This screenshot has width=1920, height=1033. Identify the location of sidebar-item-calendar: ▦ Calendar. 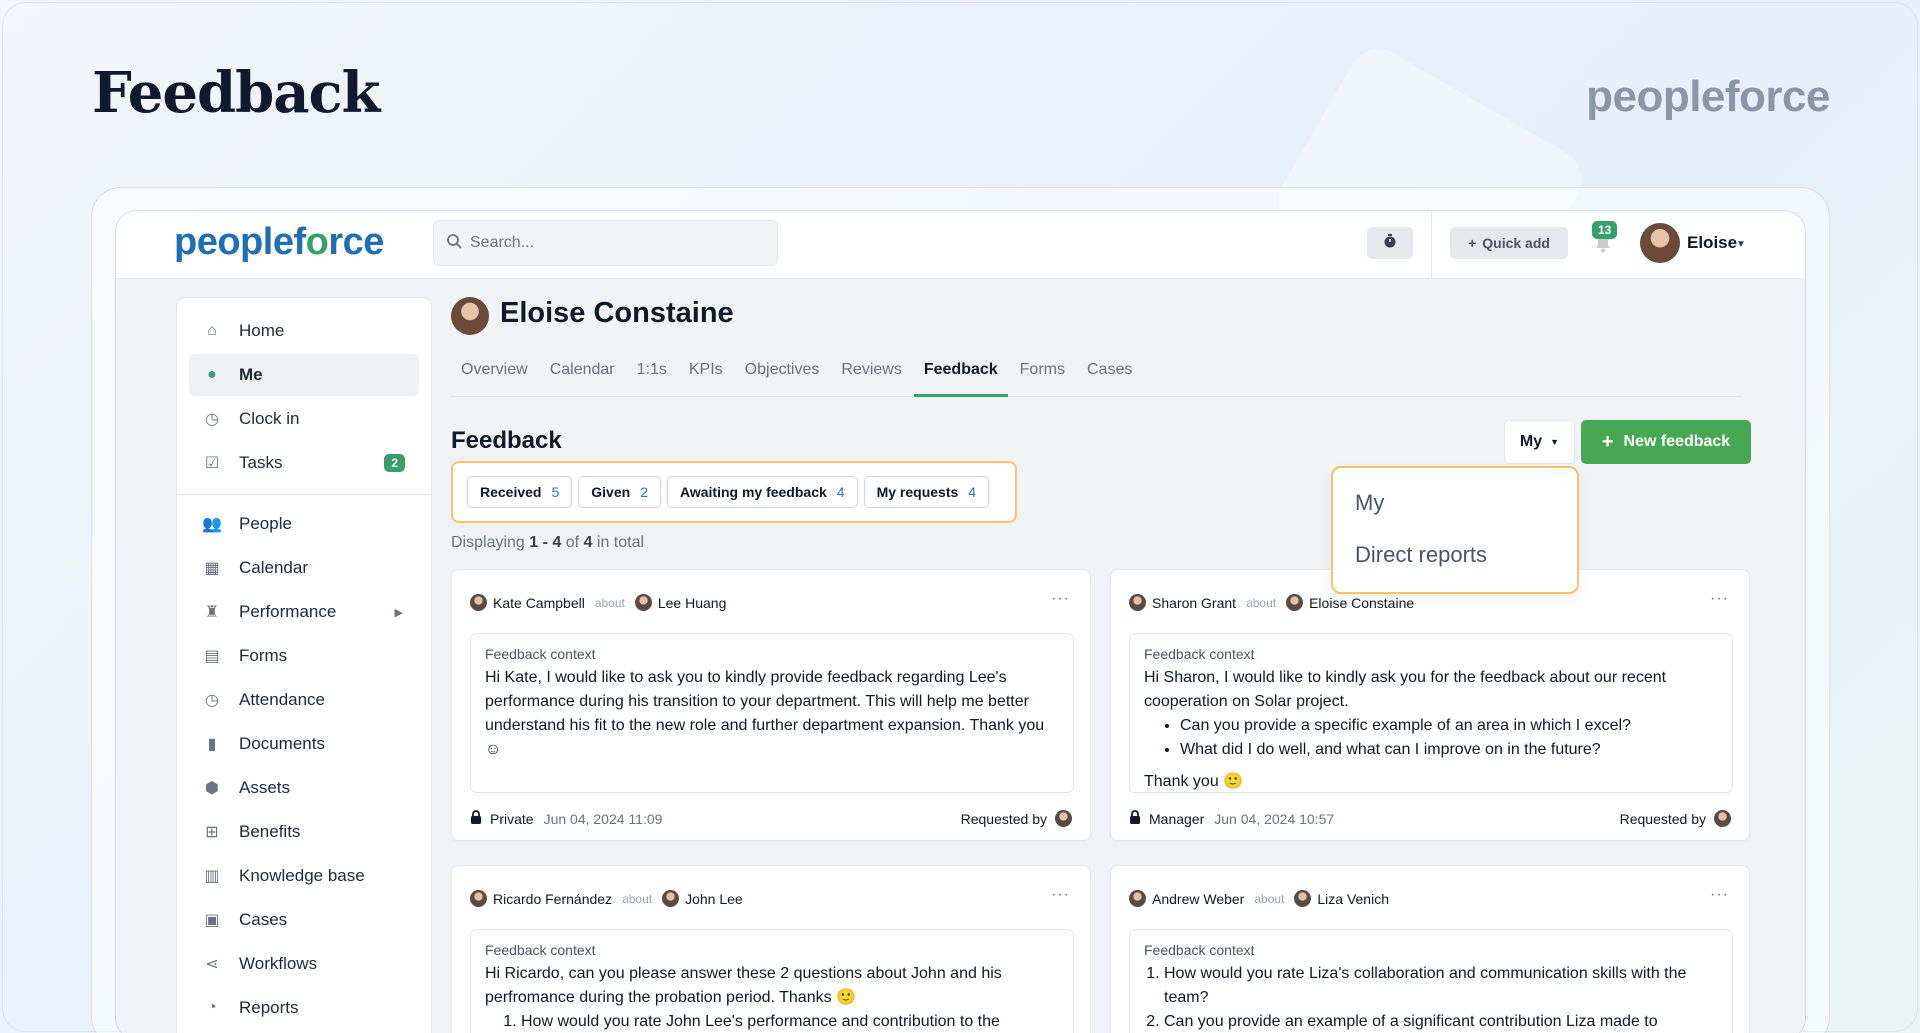
(304, 568).